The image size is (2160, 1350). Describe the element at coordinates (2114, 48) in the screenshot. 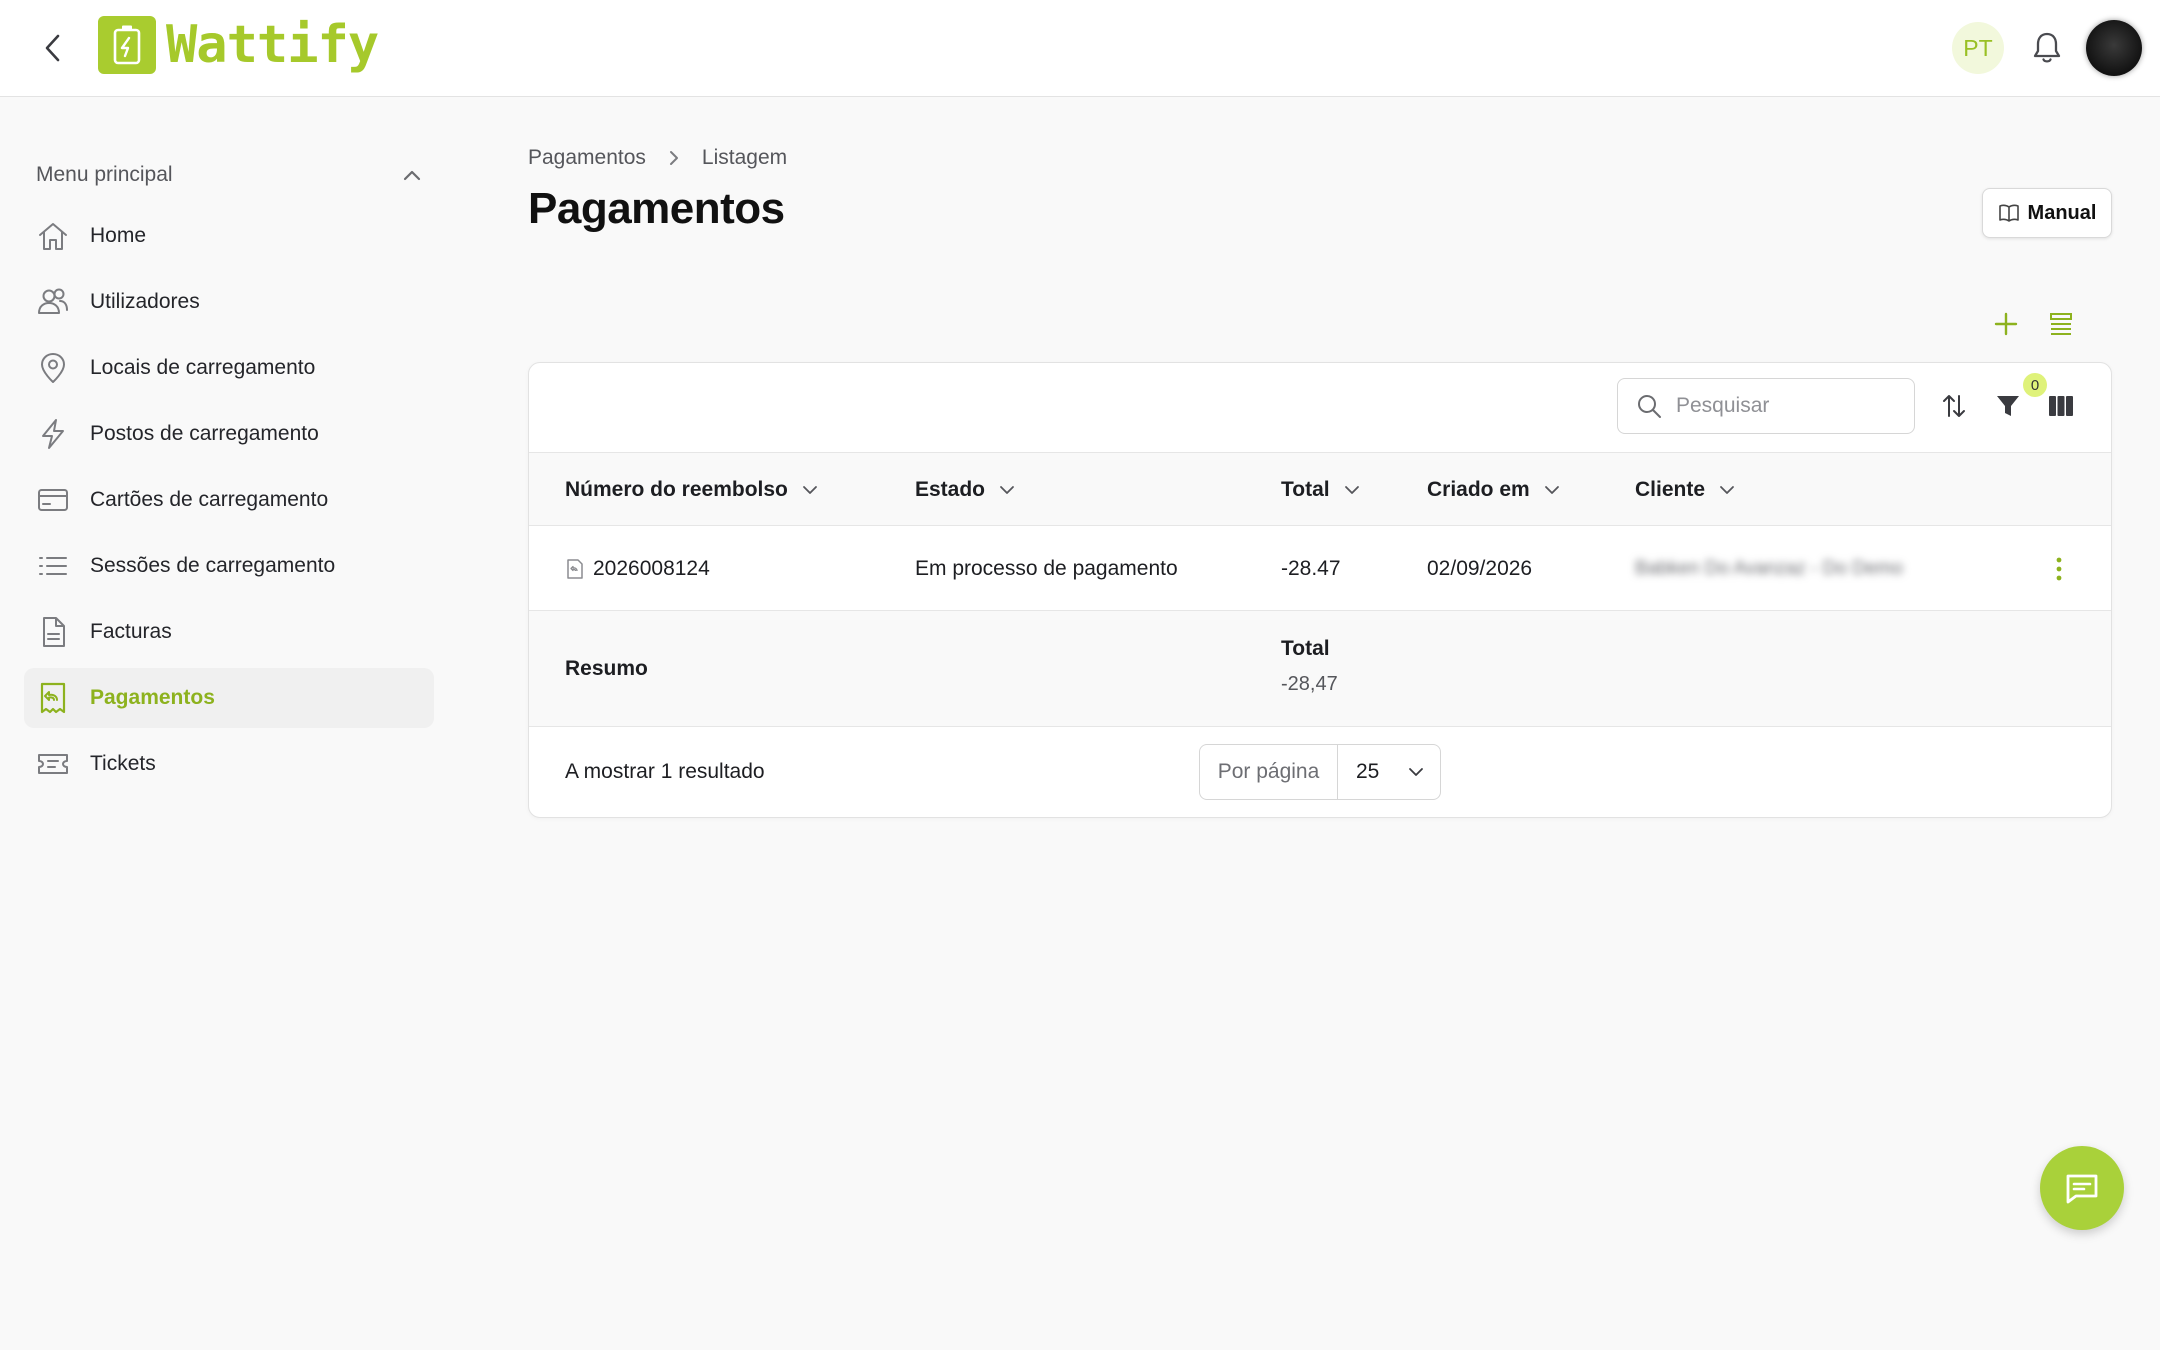

I see `user-avatar` at that location.